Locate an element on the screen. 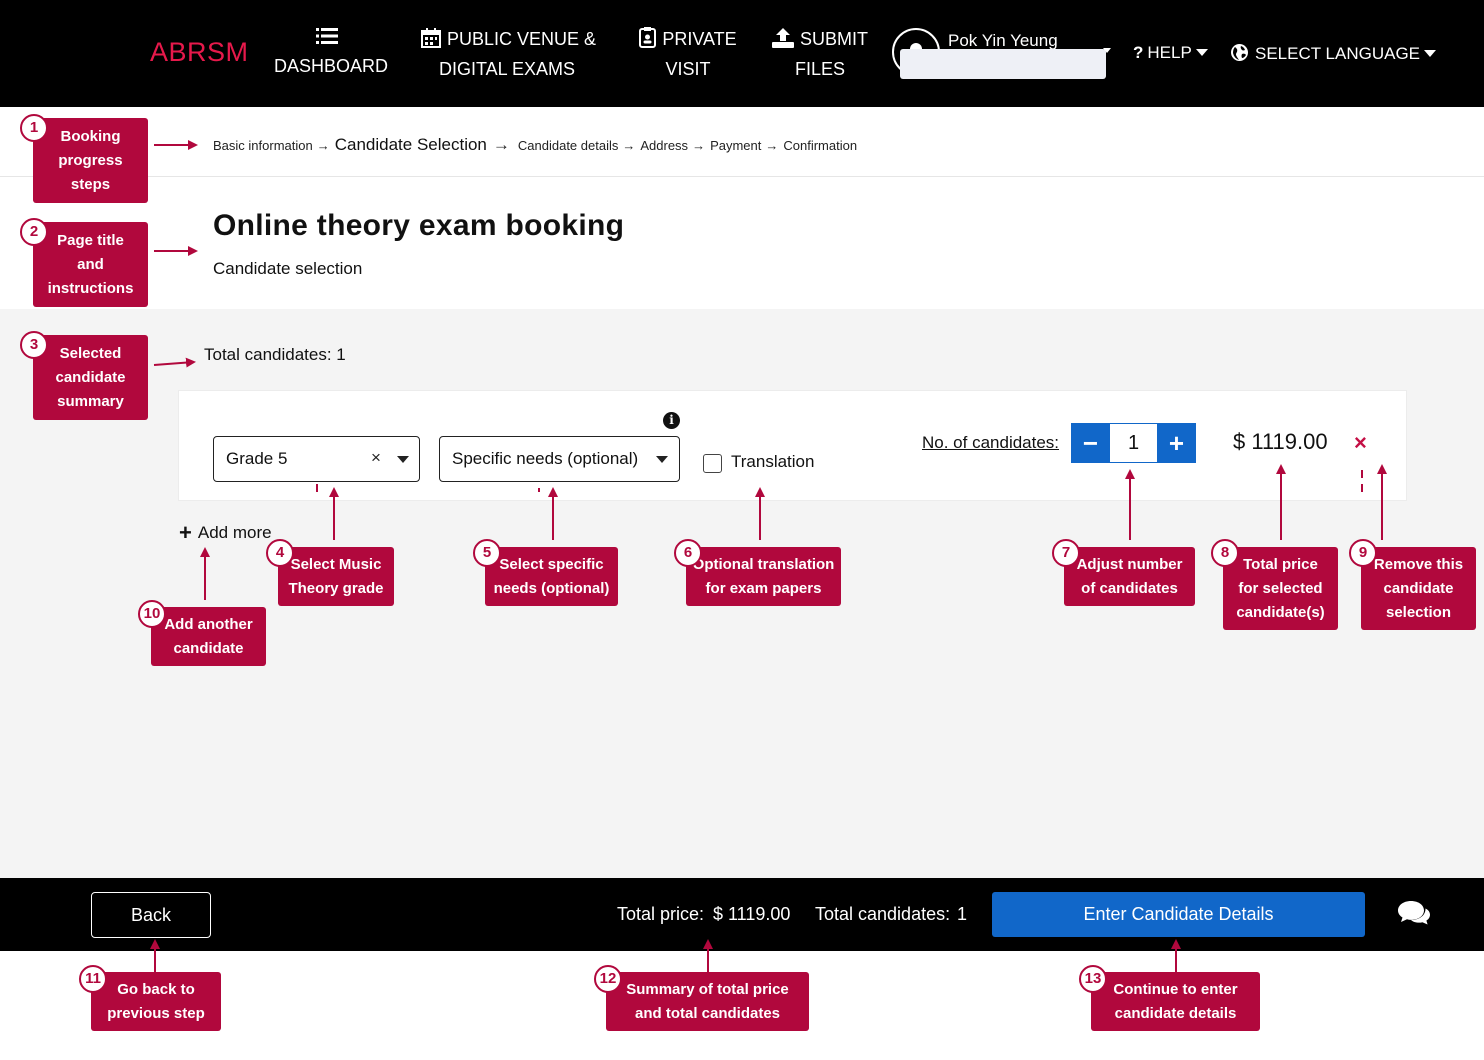  annotation-text: for exam papers is located at coordinates (763, 588).